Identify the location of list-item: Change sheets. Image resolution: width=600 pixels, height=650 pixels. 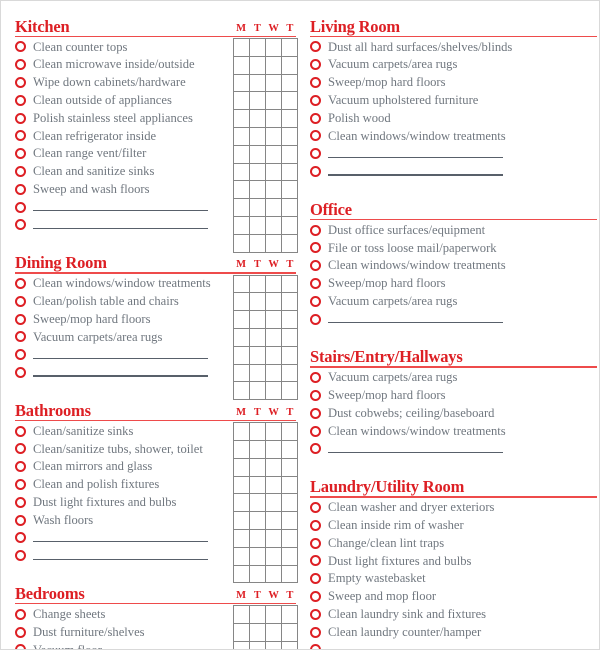
(150, 614).